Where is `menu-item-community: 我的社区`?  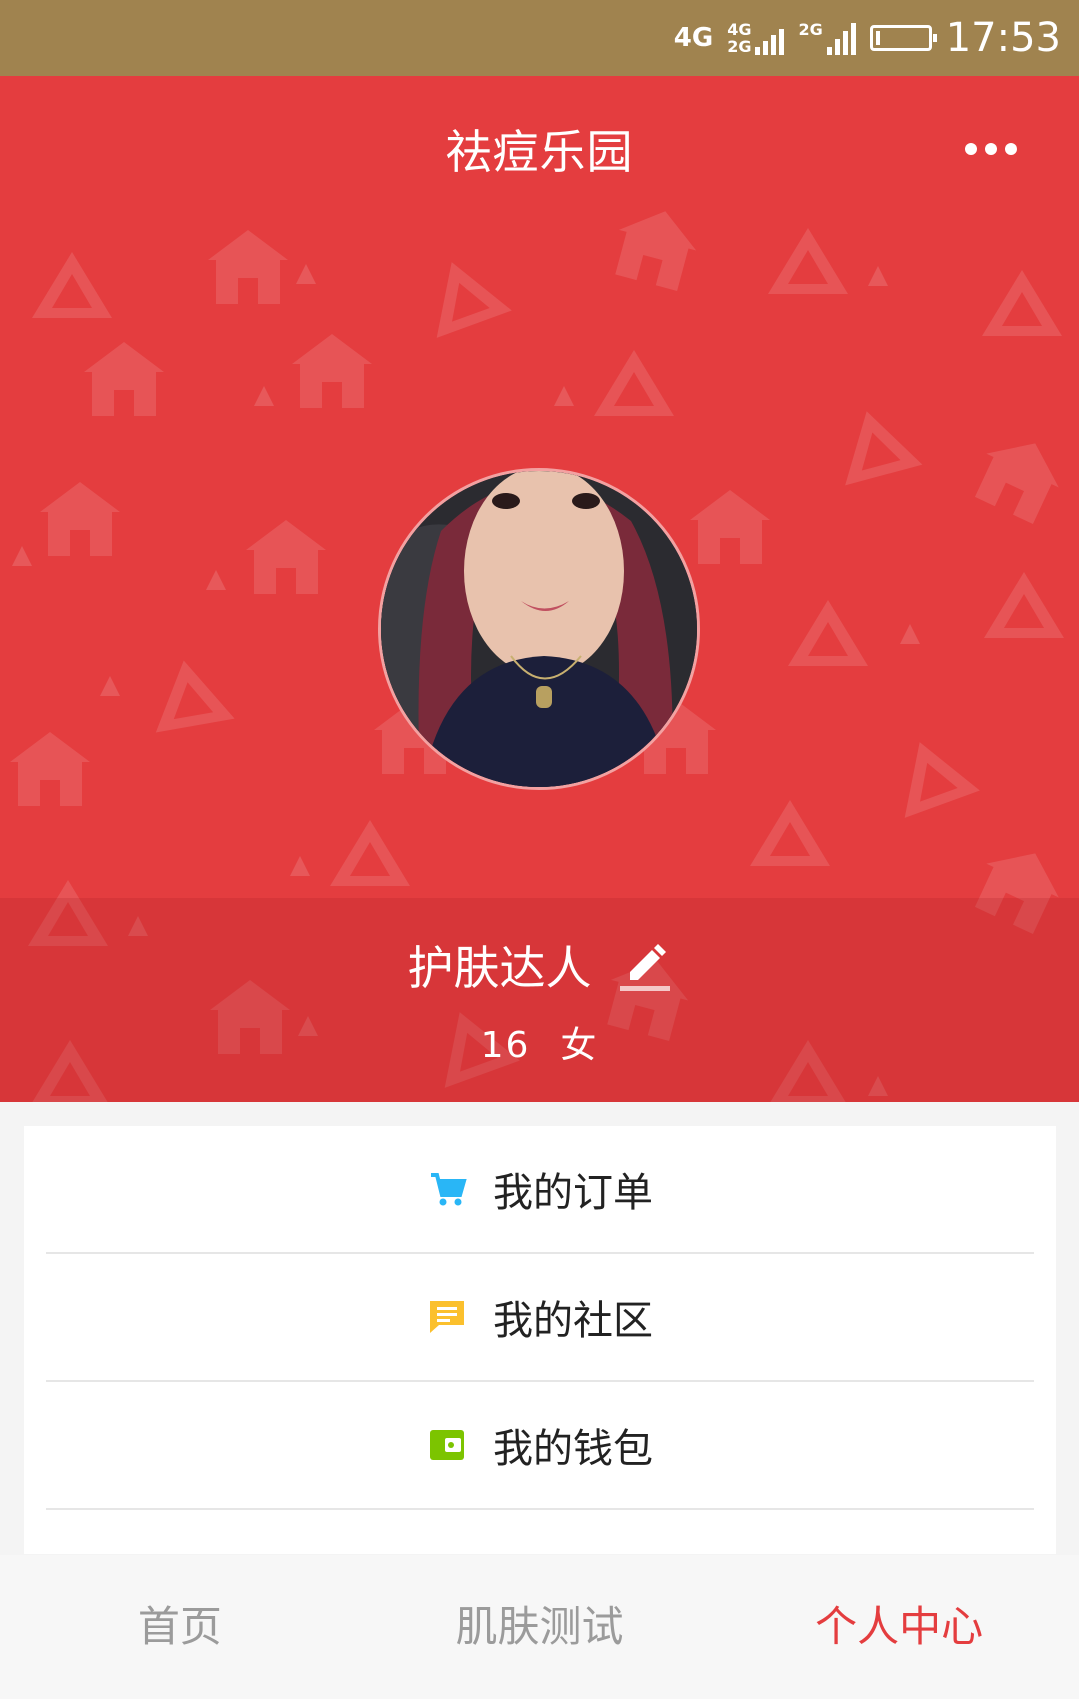
menu-item-community: 我的社区 is located at coordinates (540, 1318).